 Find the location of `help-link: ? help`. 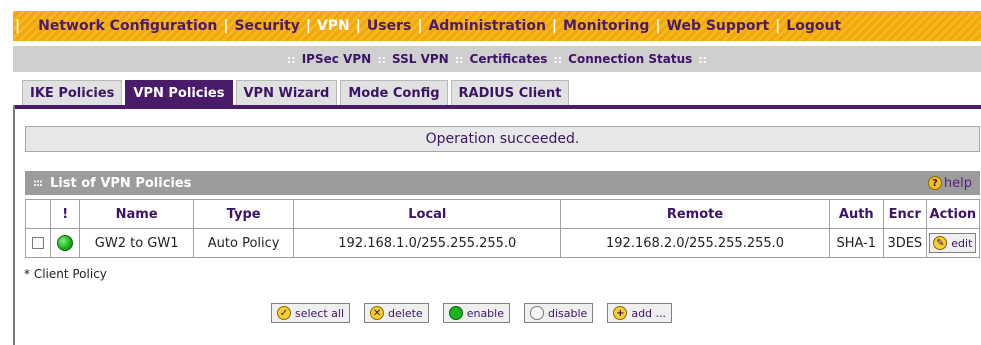

help-link: ? help is located at coordinates (949, 183).